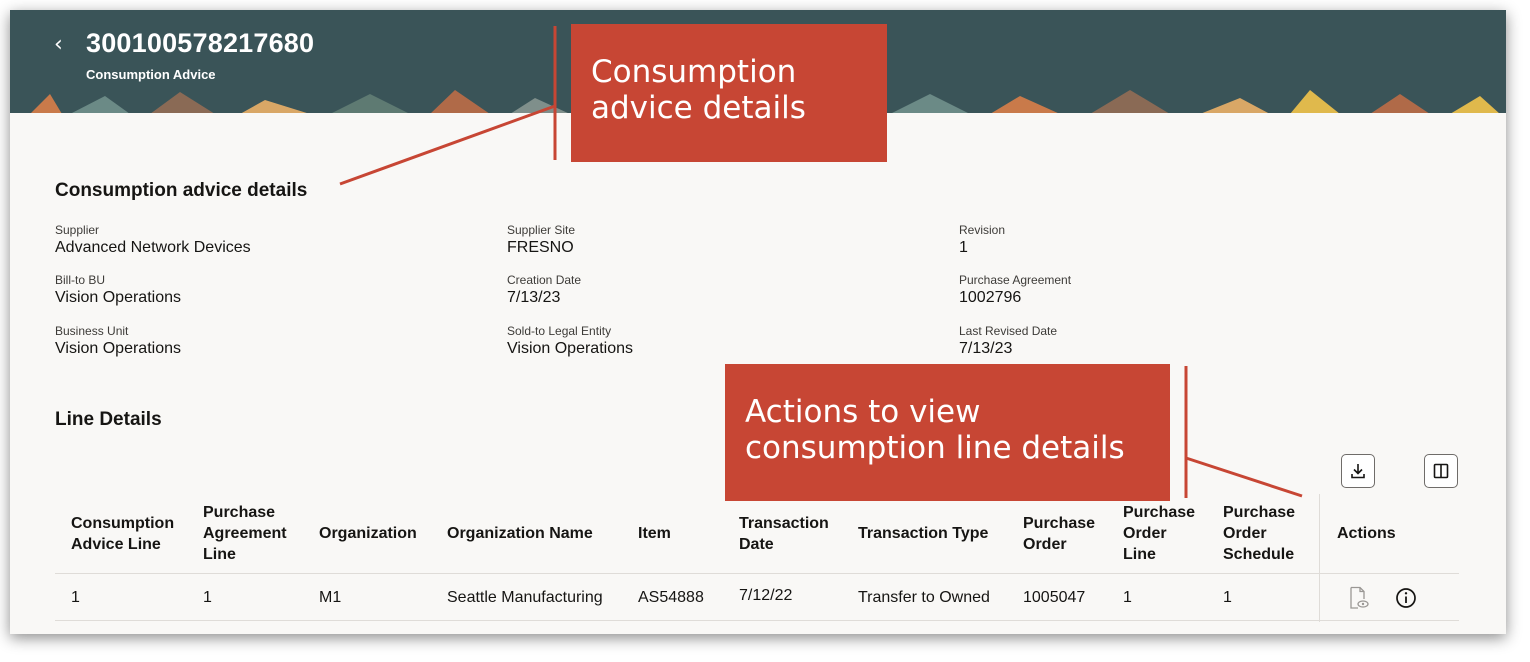  I want to click on callout-actions: Actions to view consumption line details, so click(947, 432).